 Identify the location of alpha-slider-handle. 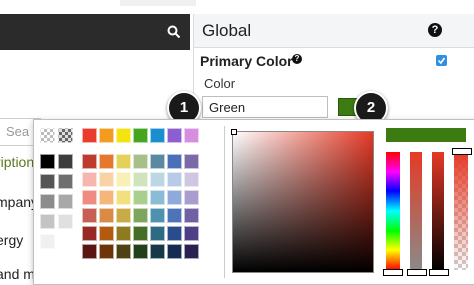
(462, 151).